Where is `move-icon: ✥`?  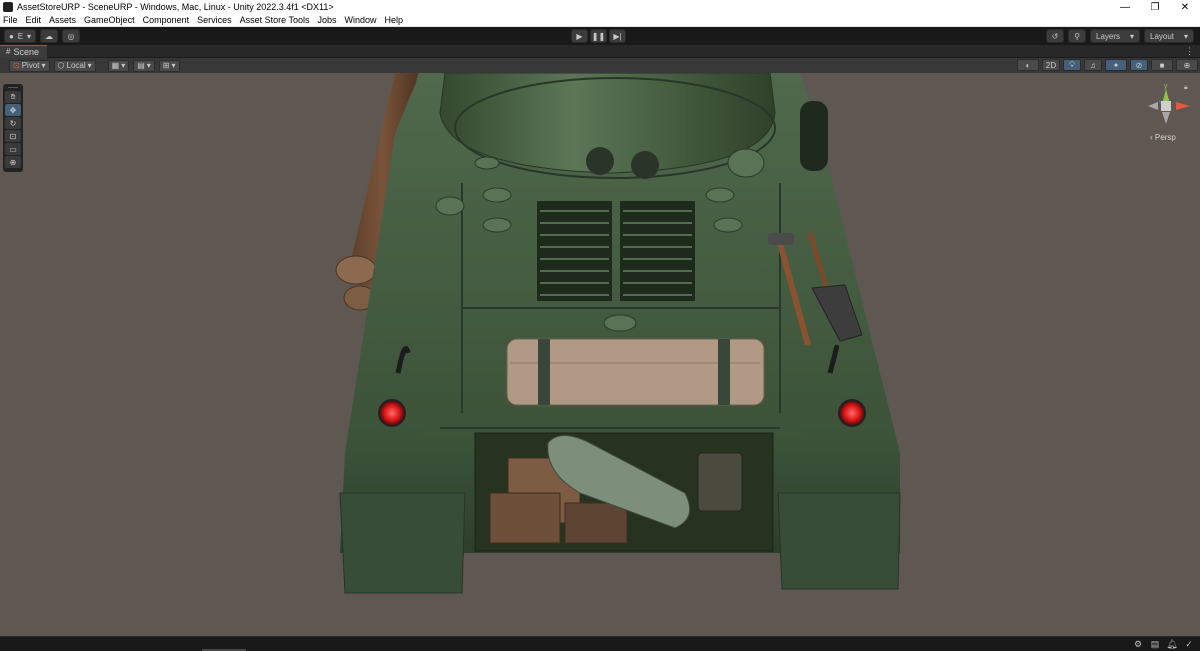 move-icon: ✥ is located at coordinates (13, 110).